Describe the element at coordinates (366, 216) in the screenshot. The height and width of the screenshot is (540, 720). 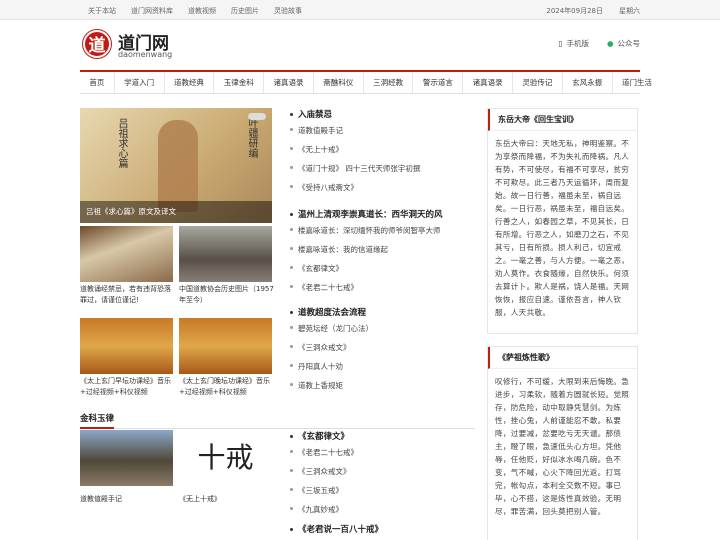
I see `list-title: 温州上清观李崇真道长：西华洞天的风` at that location.